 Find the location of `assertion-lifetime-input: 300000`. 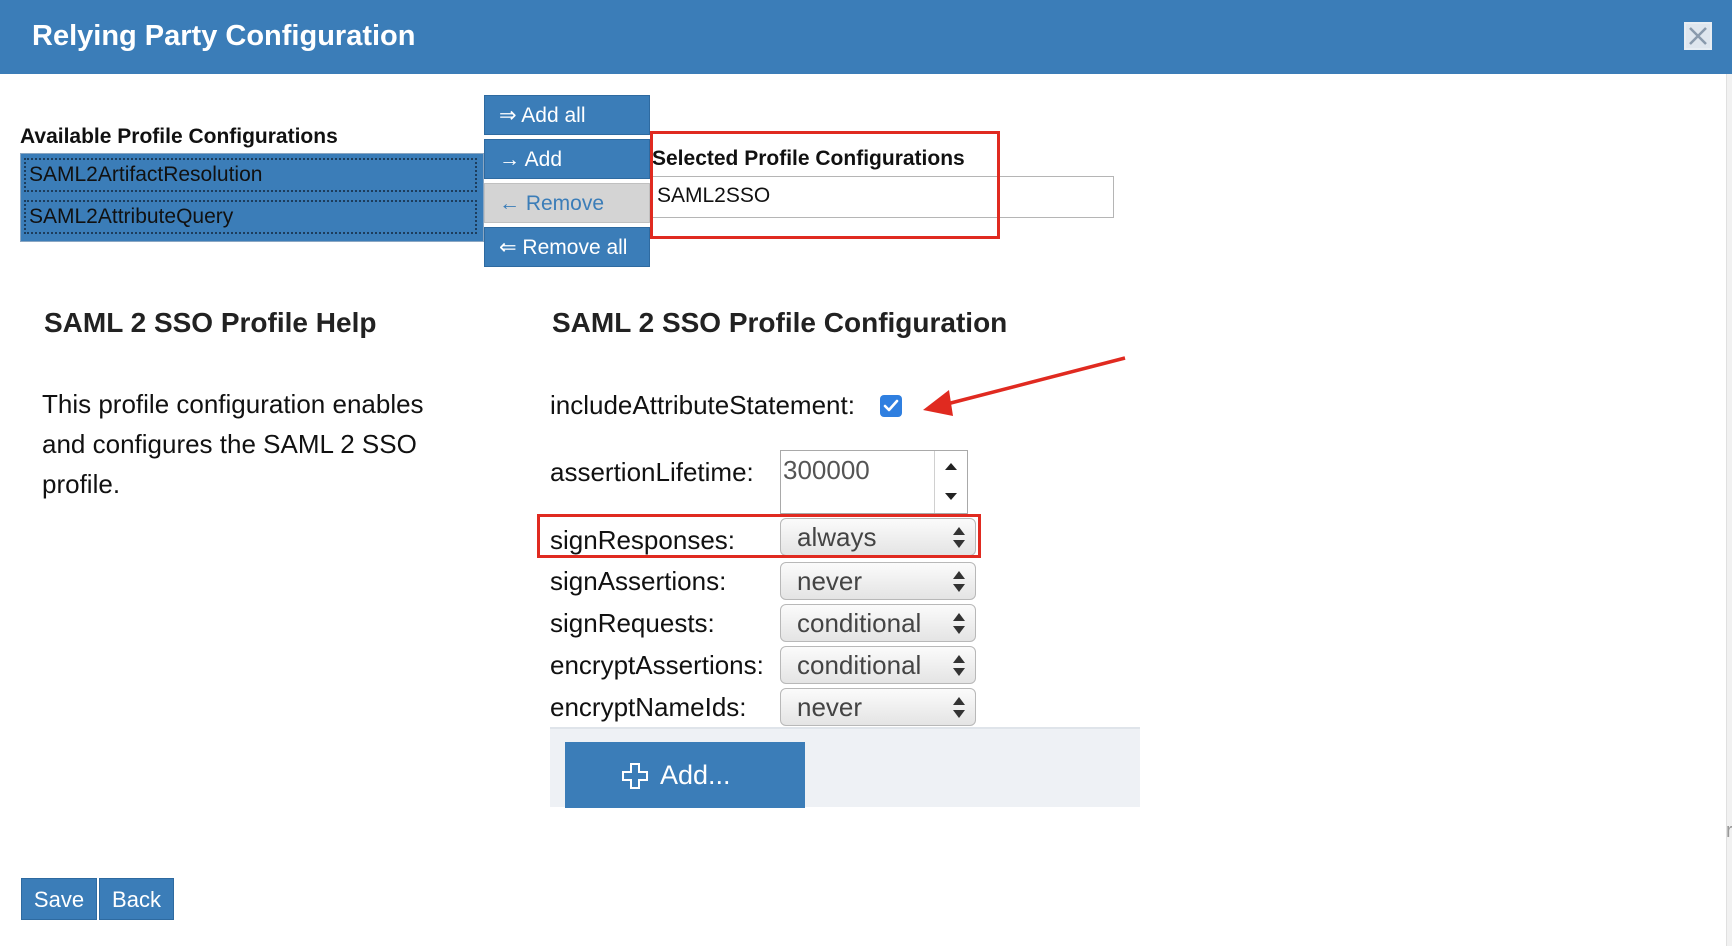

assertion-lifetime-input: 300000 is located at coordinates (874, 482).